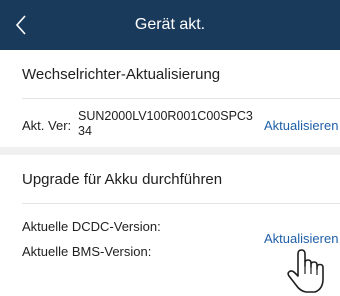  Describe the element at coordinates (122, 179) in the screenshot. I see `battery-upgrade-heading: Upgrade für Akku durchführen` at that location.